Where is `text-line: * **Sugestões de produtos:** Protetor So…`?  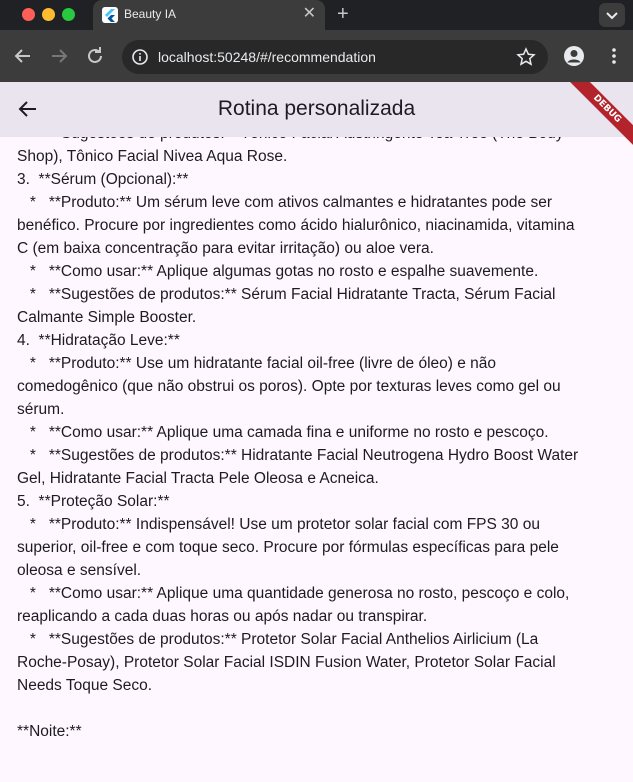 text-line: * **Sugestões de produtos:** Protetor So… is located at coordinates (278, 639).